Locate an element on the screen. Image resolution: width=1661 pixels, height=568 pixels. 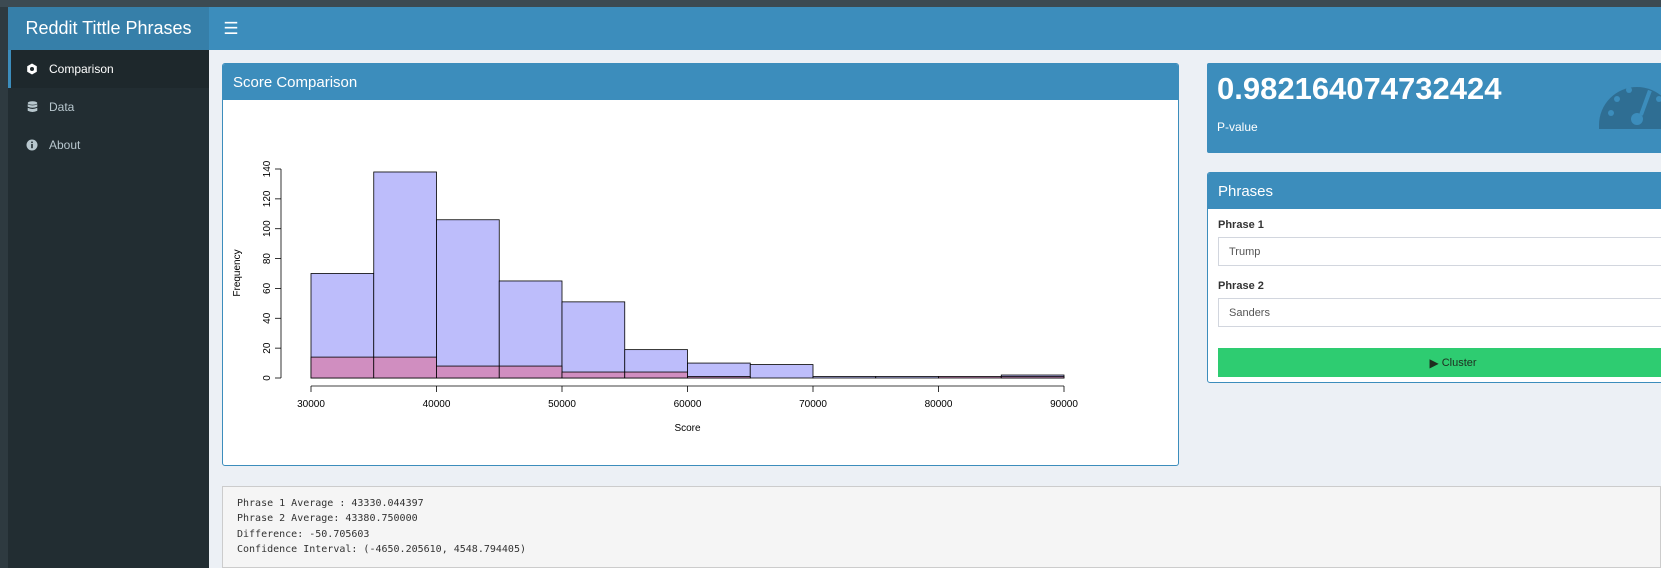
sidebar-item-about: About is located at coordinates (108, 145).